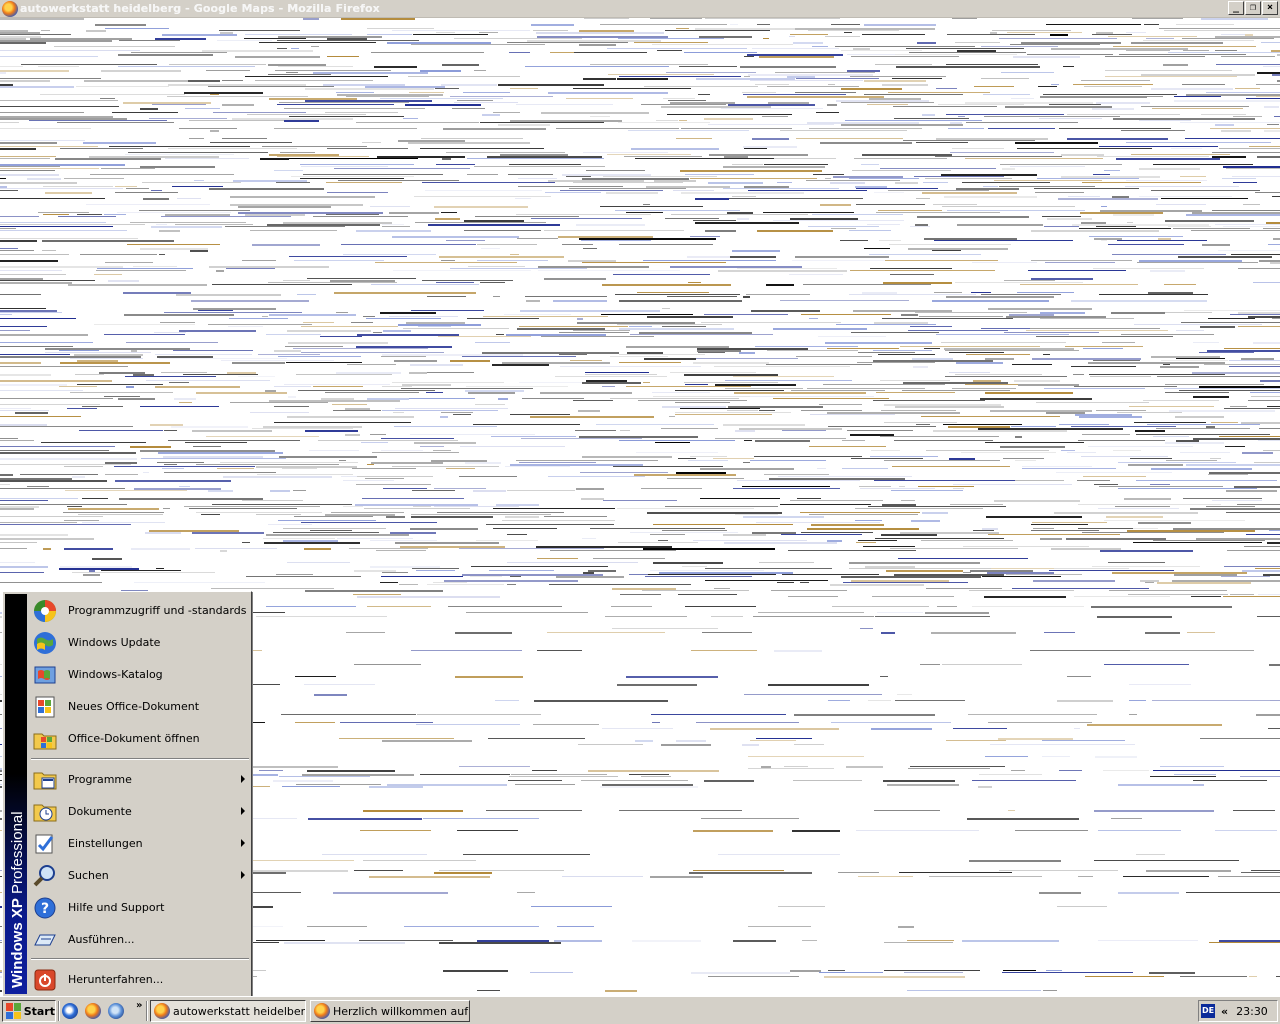 This screenshot has height=1024, width=1280. Describe the element at coordinates (140, 738) in the screenshot. I see `menu-item-open-office-document: Office-Dokument öffnen` at that location.